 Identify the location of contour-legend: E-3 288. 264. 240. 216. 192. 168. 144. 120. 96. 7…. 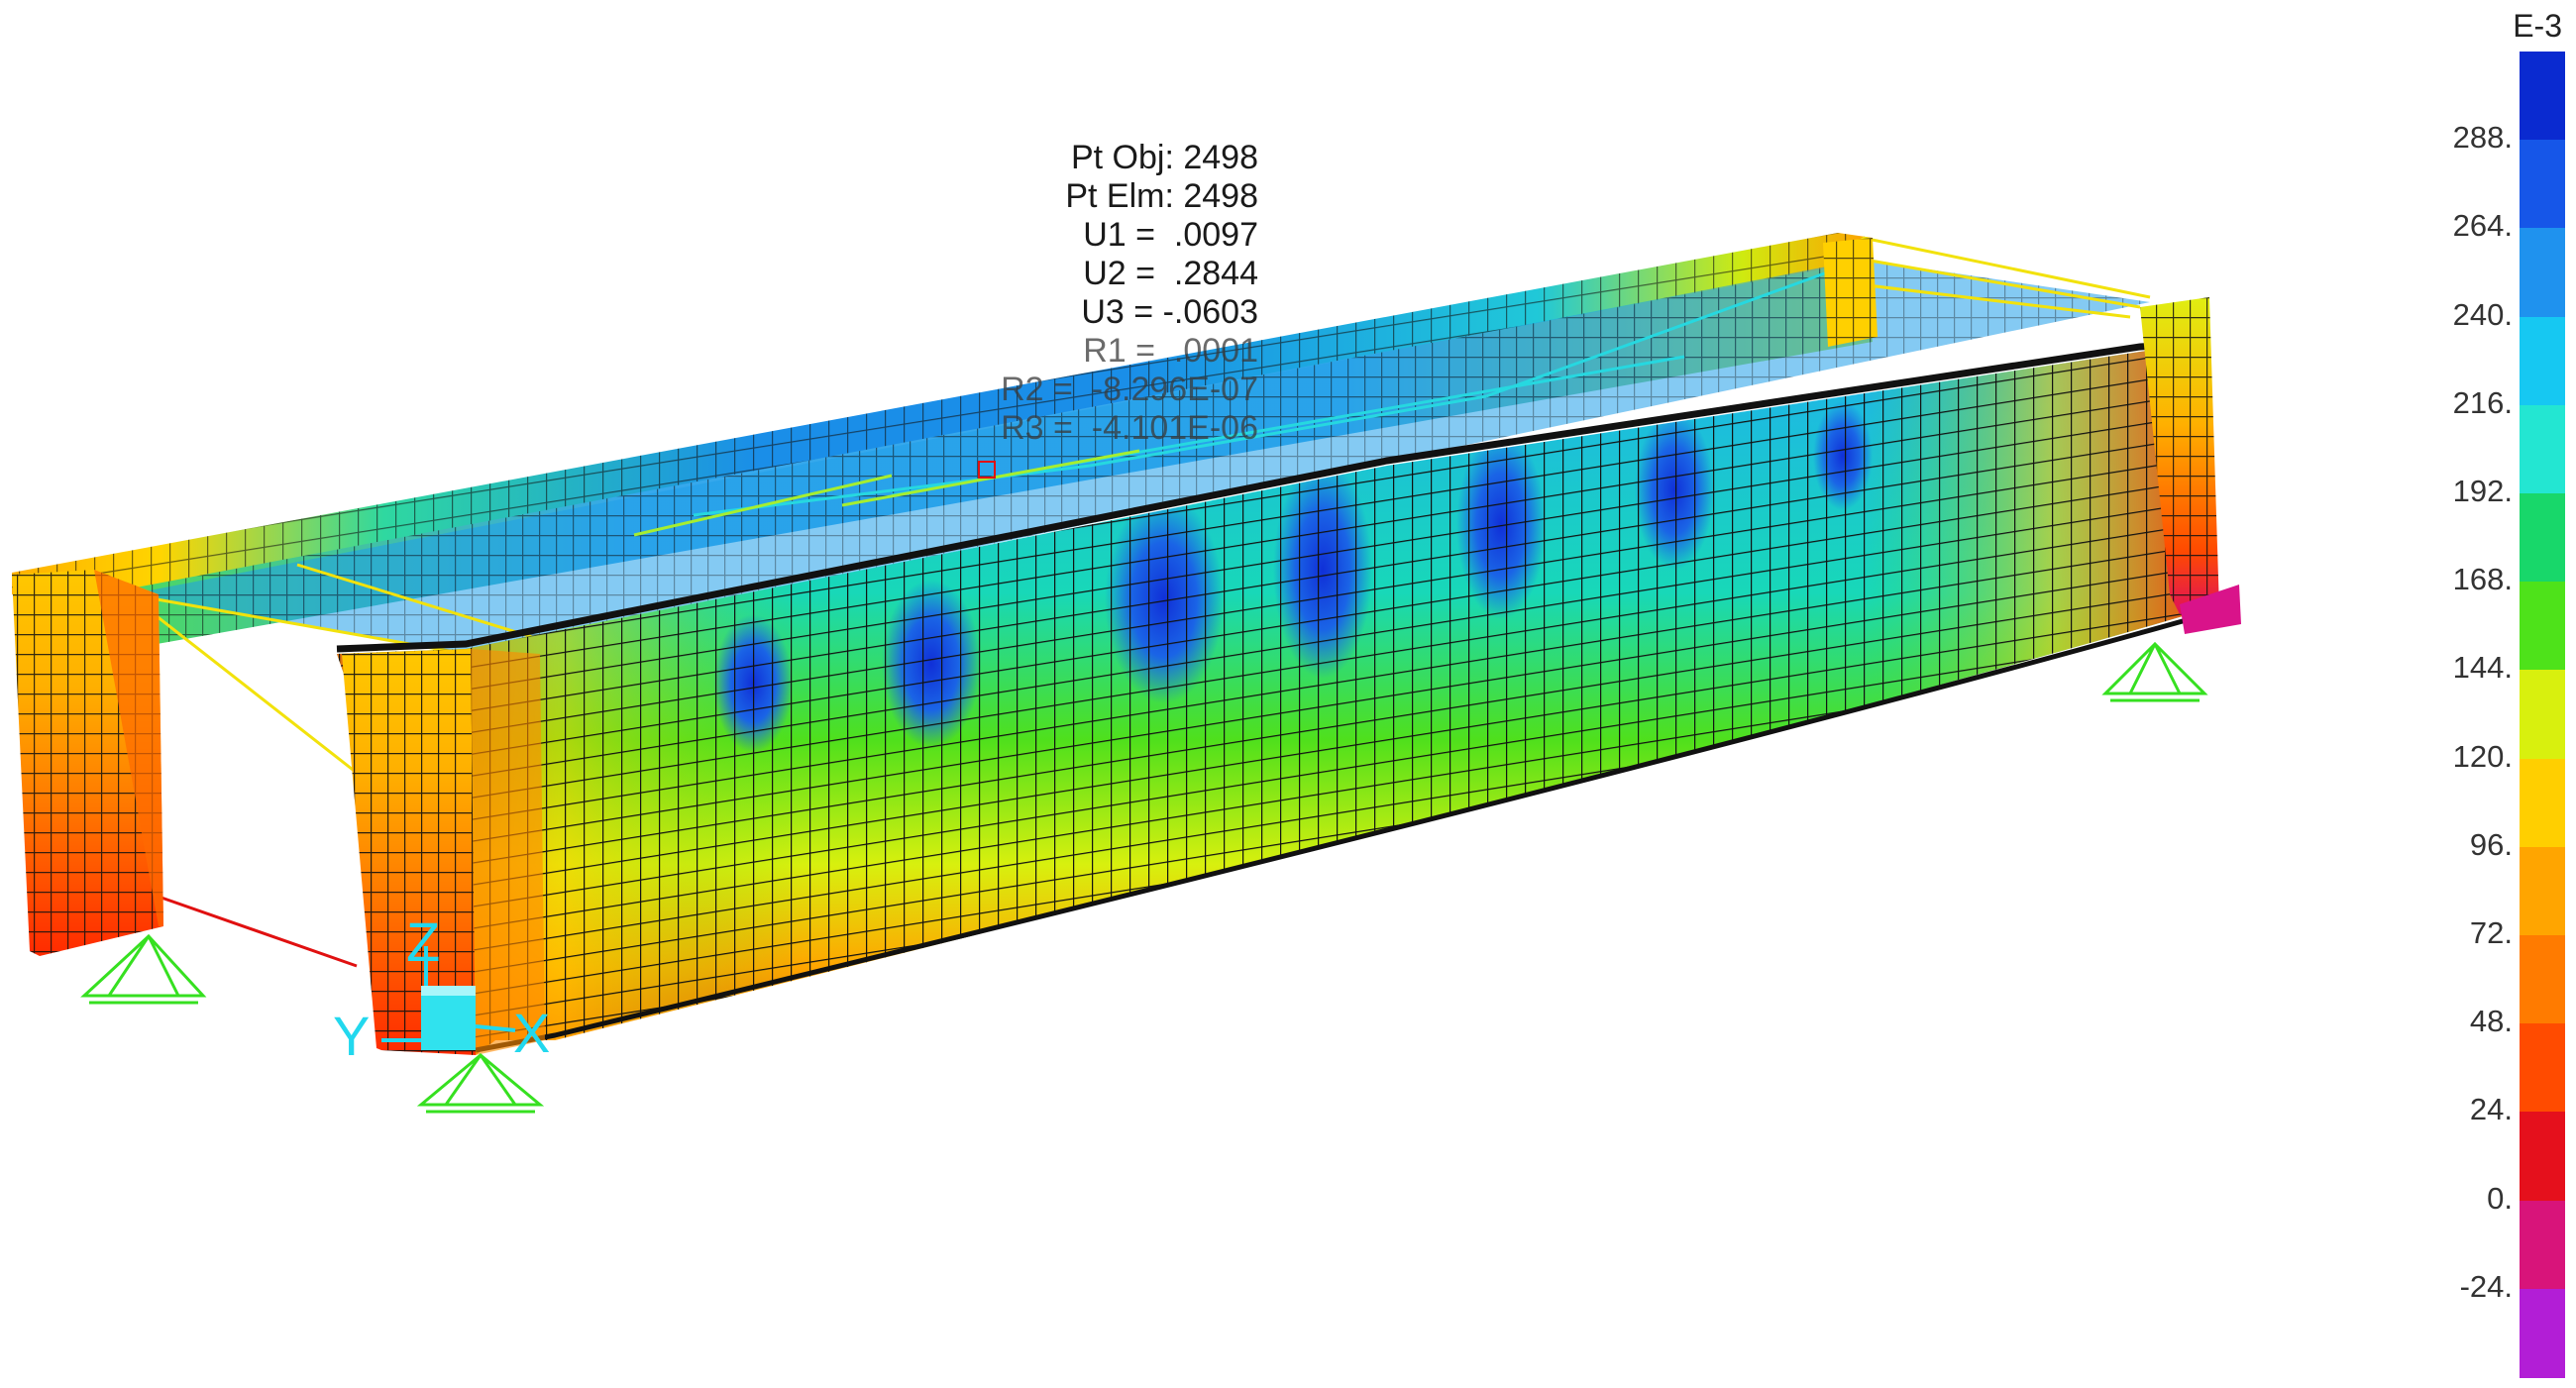
(2496, 694).